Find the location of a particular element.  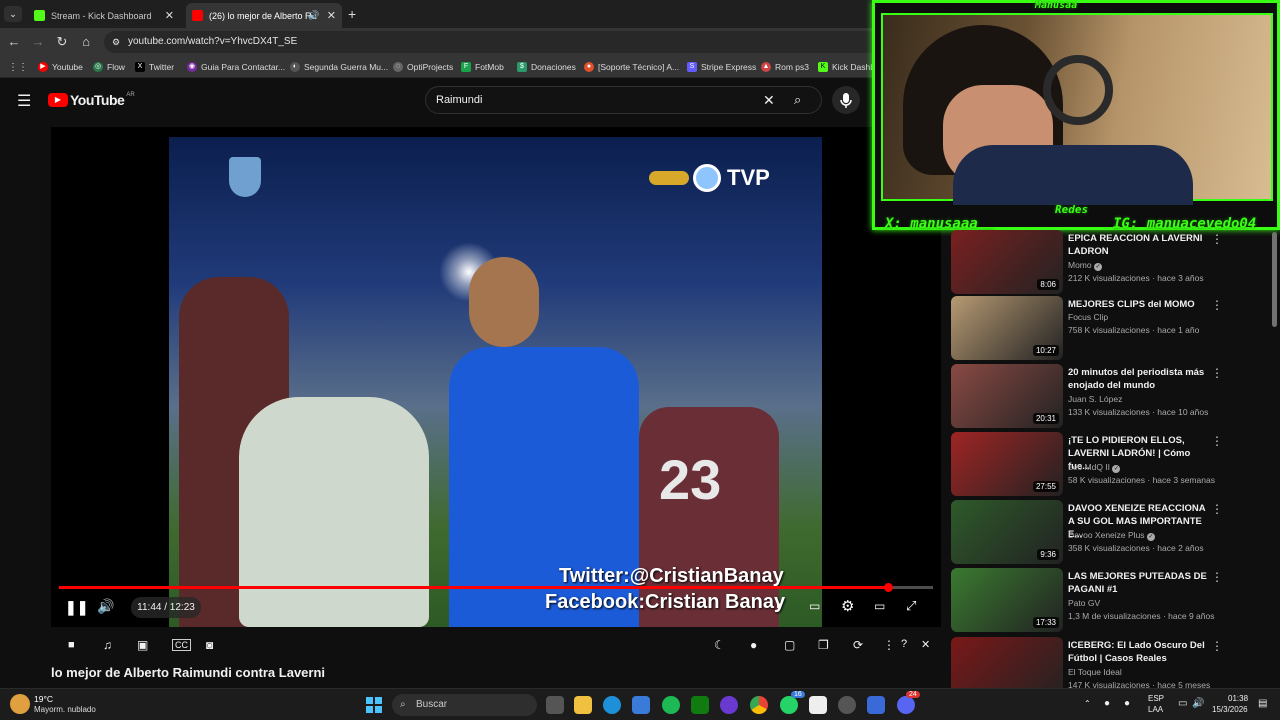

fullscreen-icon: ⤢ is located at coordinates (911, 606).